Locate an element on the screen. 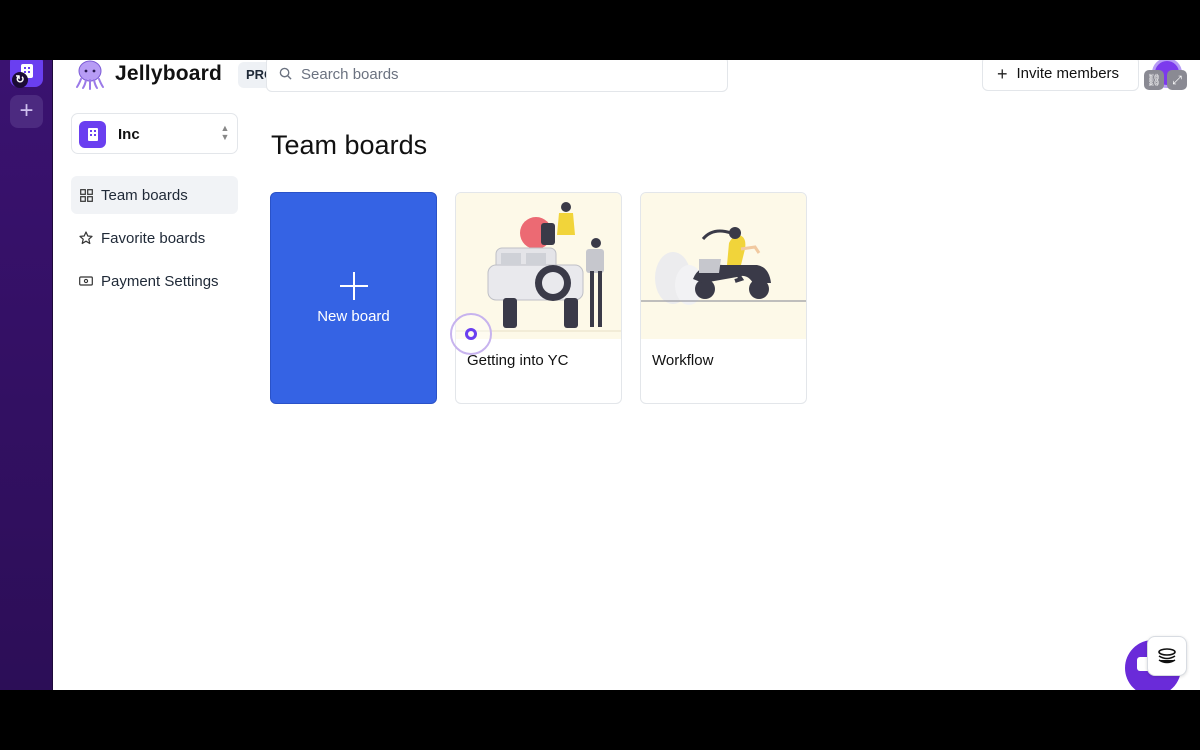 The image size is (1200, 750). board-card: Workflow is located at coordinates (723, 298).